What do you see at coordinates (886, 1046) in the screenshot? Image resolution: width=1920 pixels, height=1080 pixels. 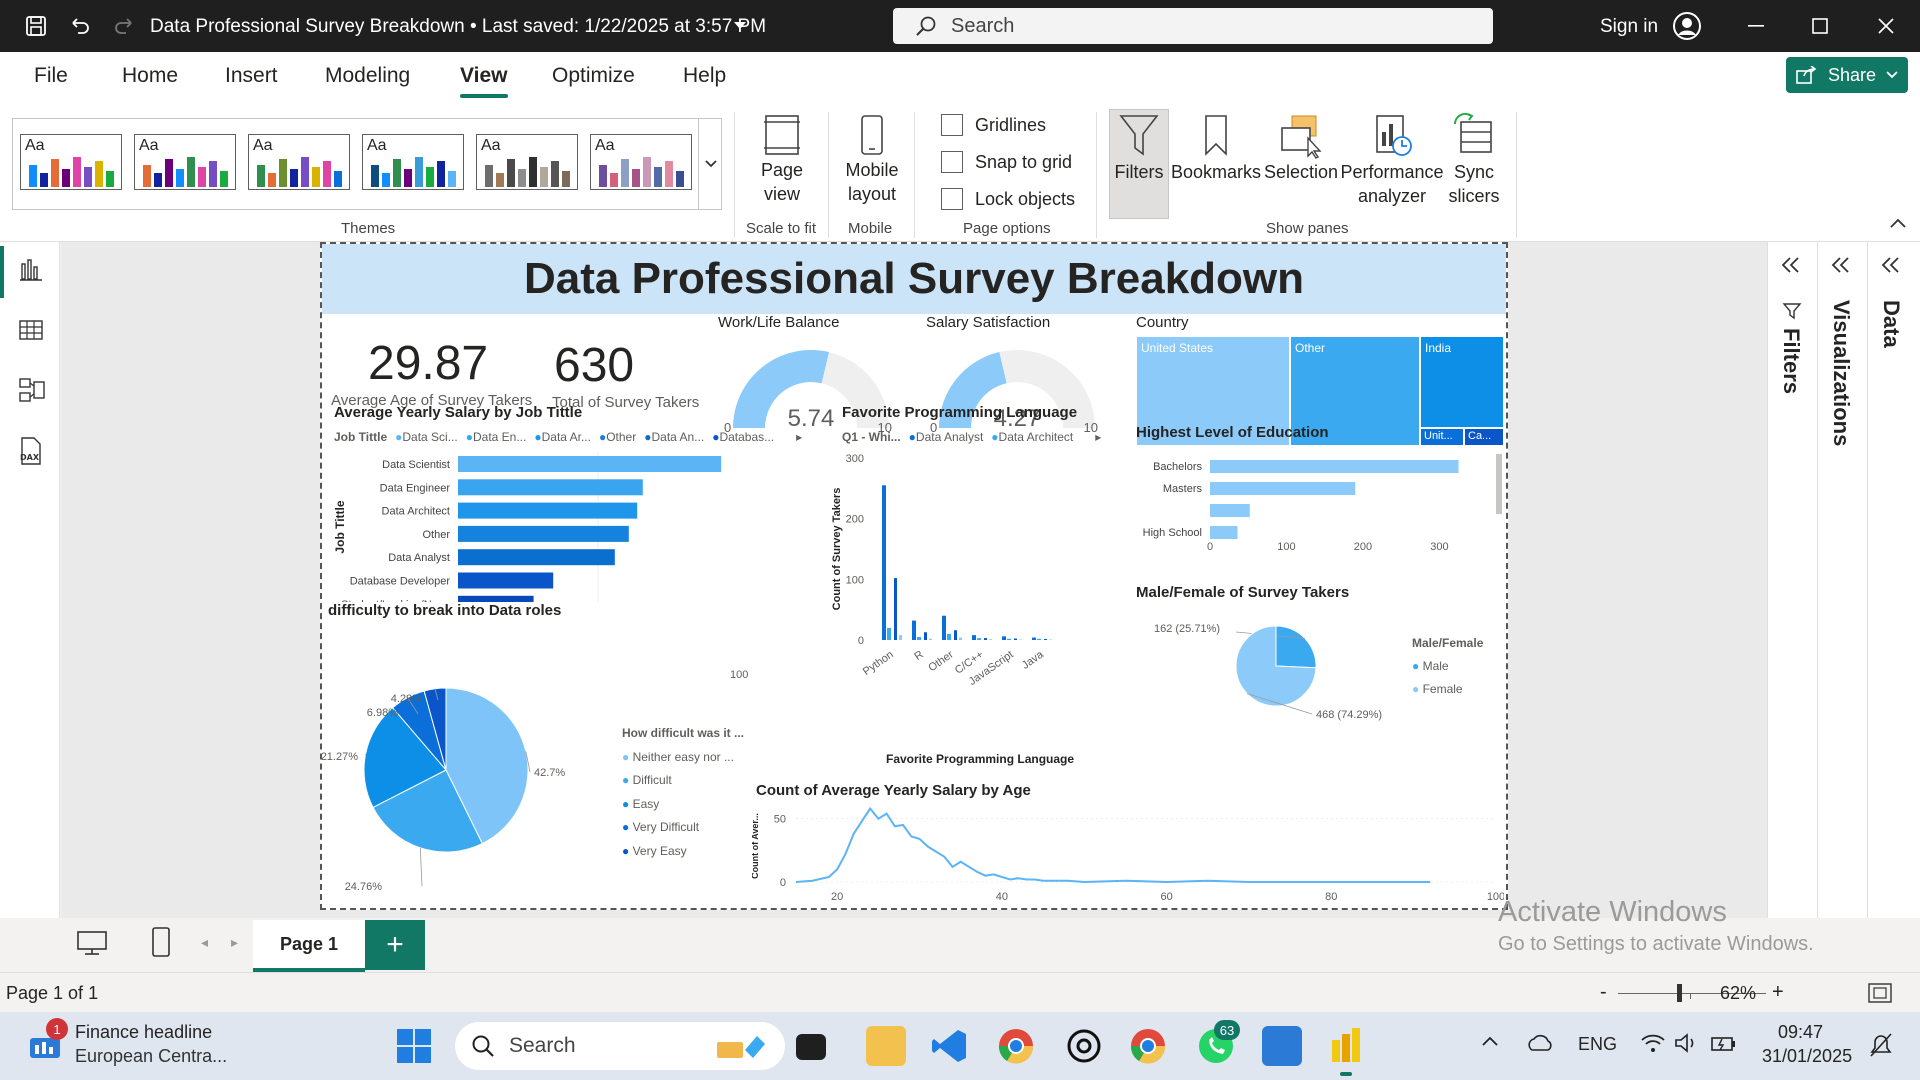 I see `file-explorer-icon` at bounding box center [886, 1046].